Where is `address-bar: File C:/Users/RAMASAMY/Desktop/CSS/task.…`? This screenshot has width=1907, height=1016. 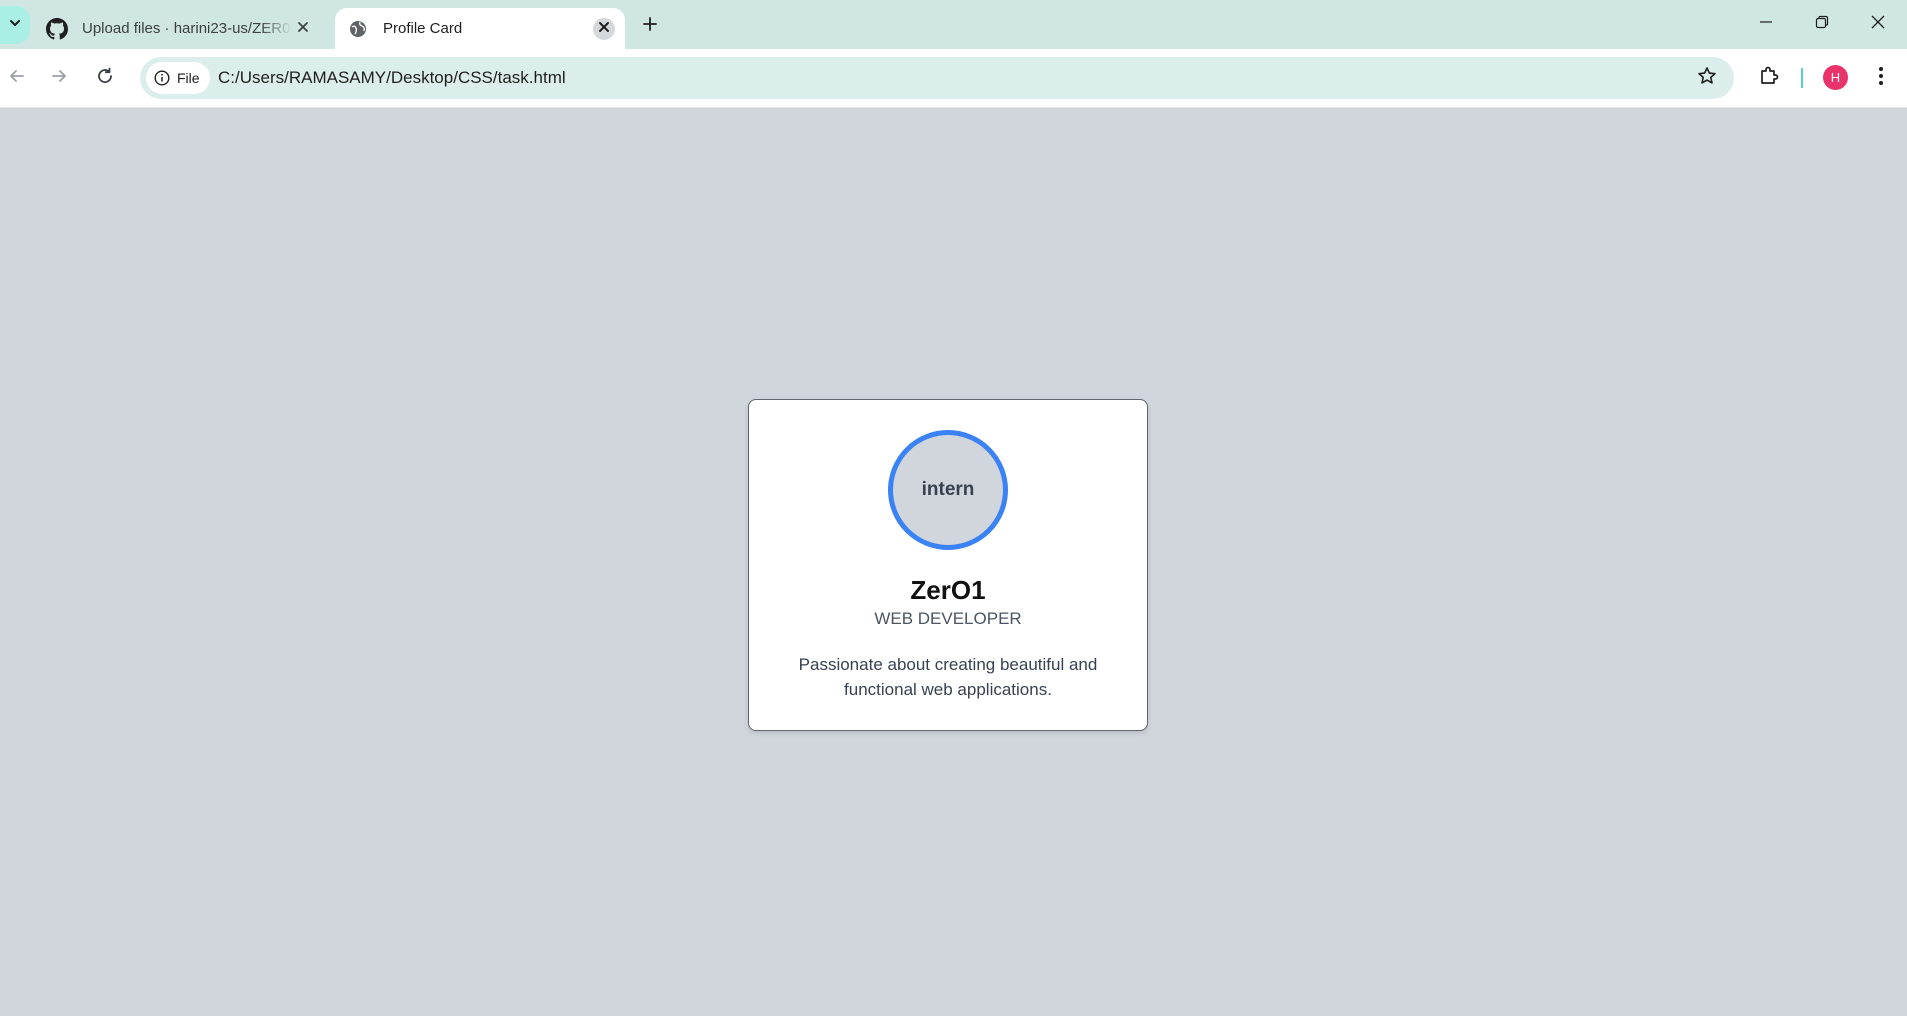
address-bar: File C:/Users/RAMASAMY/Desktop/CSS/task.… is located at coordinates (937, 78).